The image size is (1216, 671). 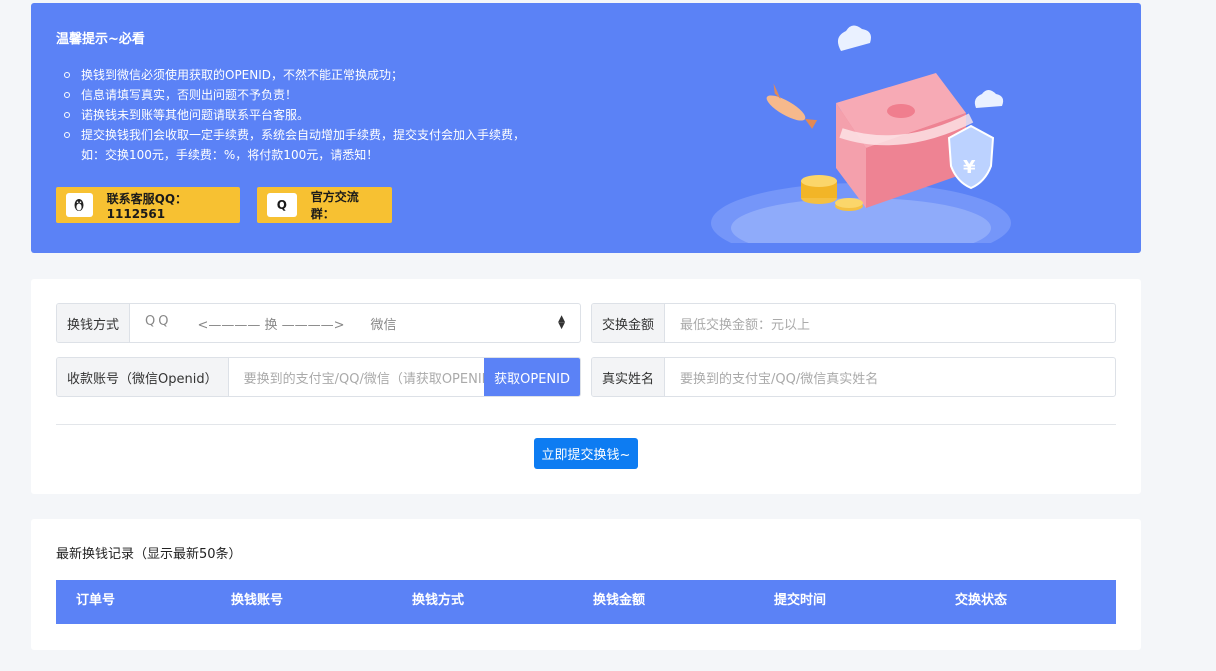 What do you see at coordinates (355, 323) in the screenshot?
I see `method-value: QQ <———— 换 ————> 微信 ▲ ▼` at bounding box center [355, 323].